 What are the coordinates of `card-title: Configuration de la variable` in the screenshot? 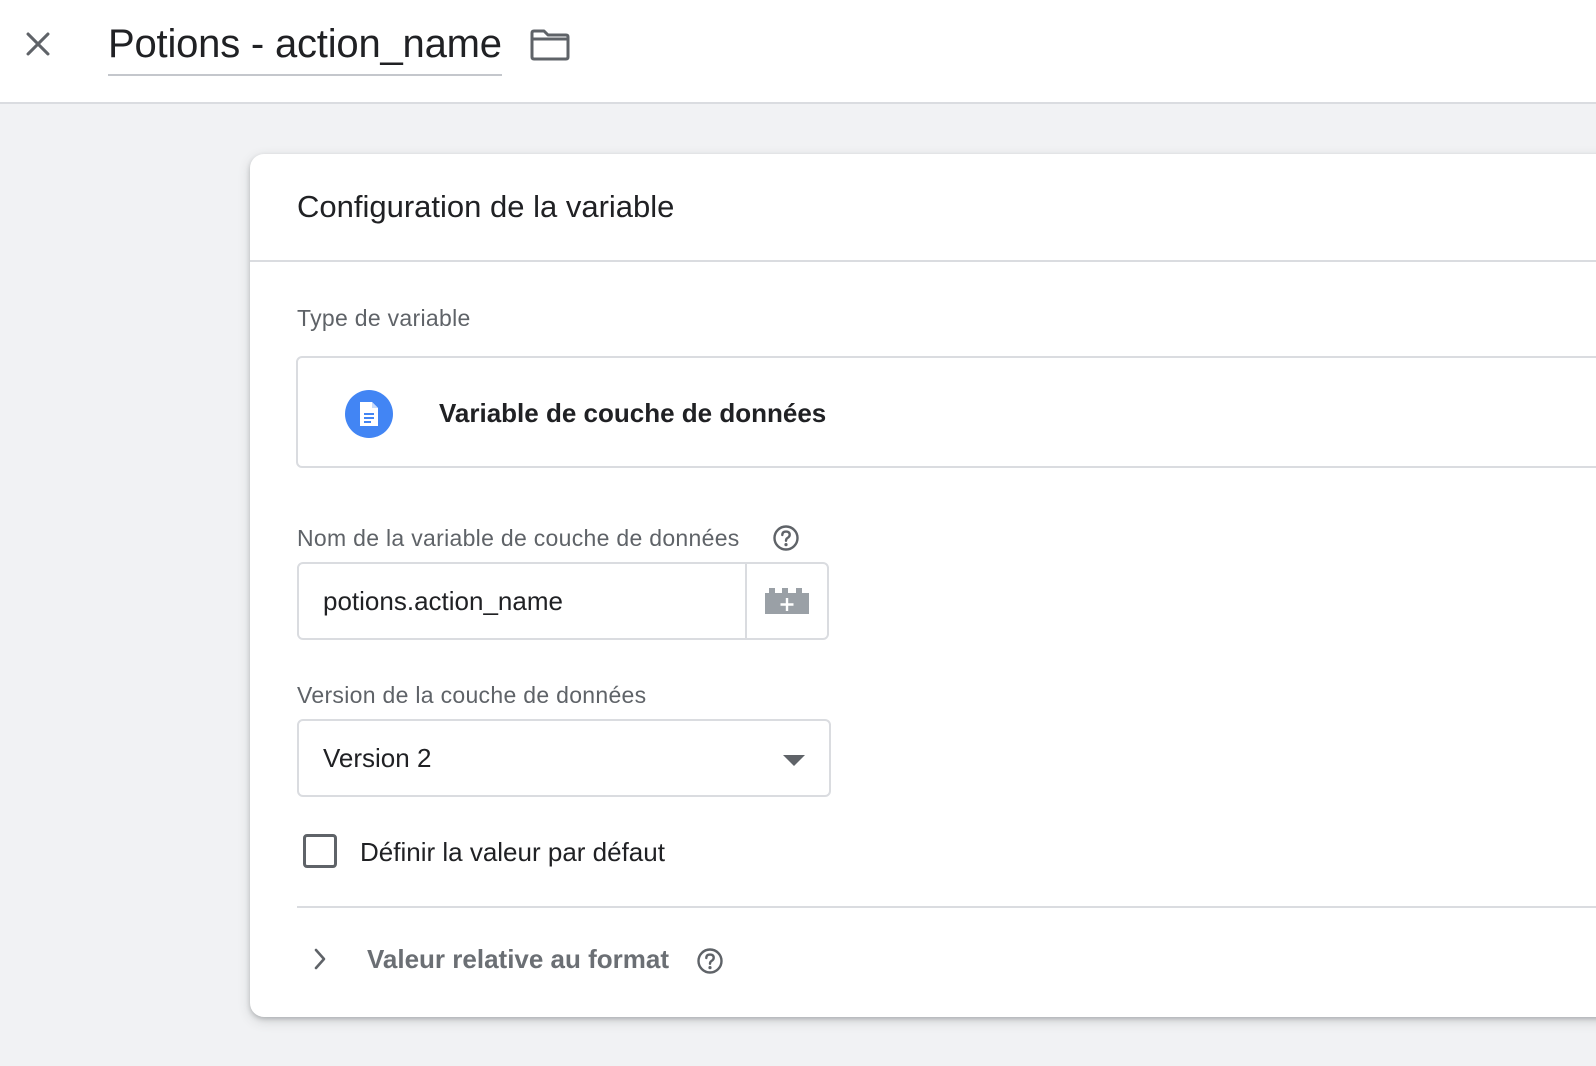 It's located at (486, 206).